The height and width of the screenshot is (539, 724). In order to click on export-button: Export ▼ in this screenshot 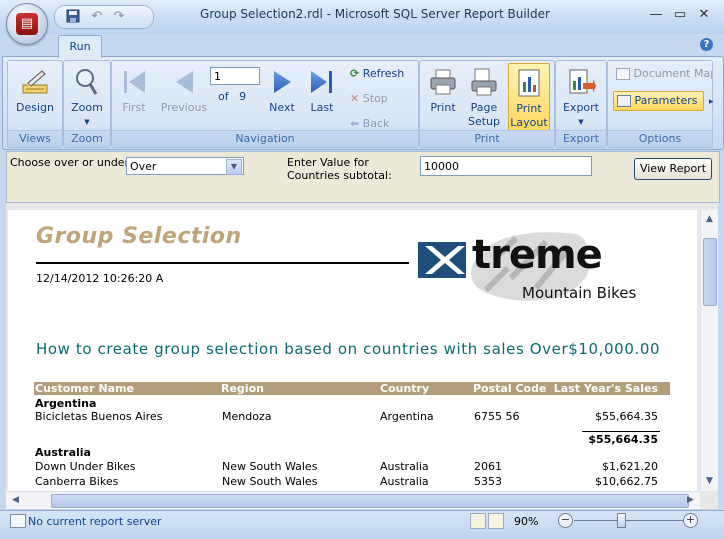, I will do `click(581, 98)`.